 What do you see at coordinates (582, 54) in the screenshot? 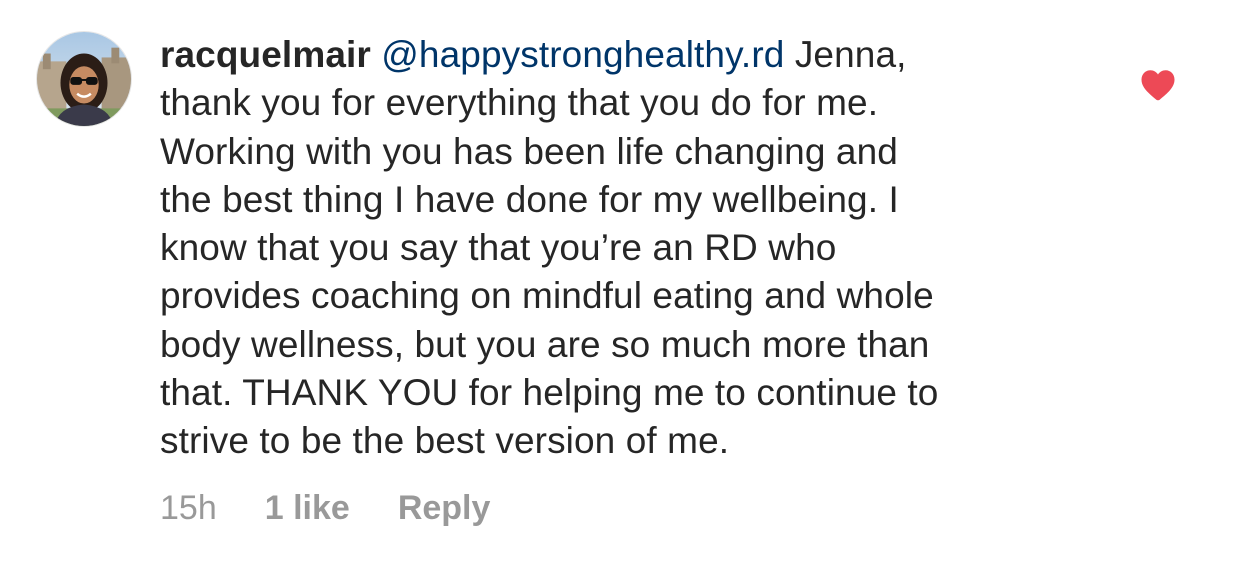
I see `mention-link: @happystronghealthy.rd` at bounding box center [582, 54].